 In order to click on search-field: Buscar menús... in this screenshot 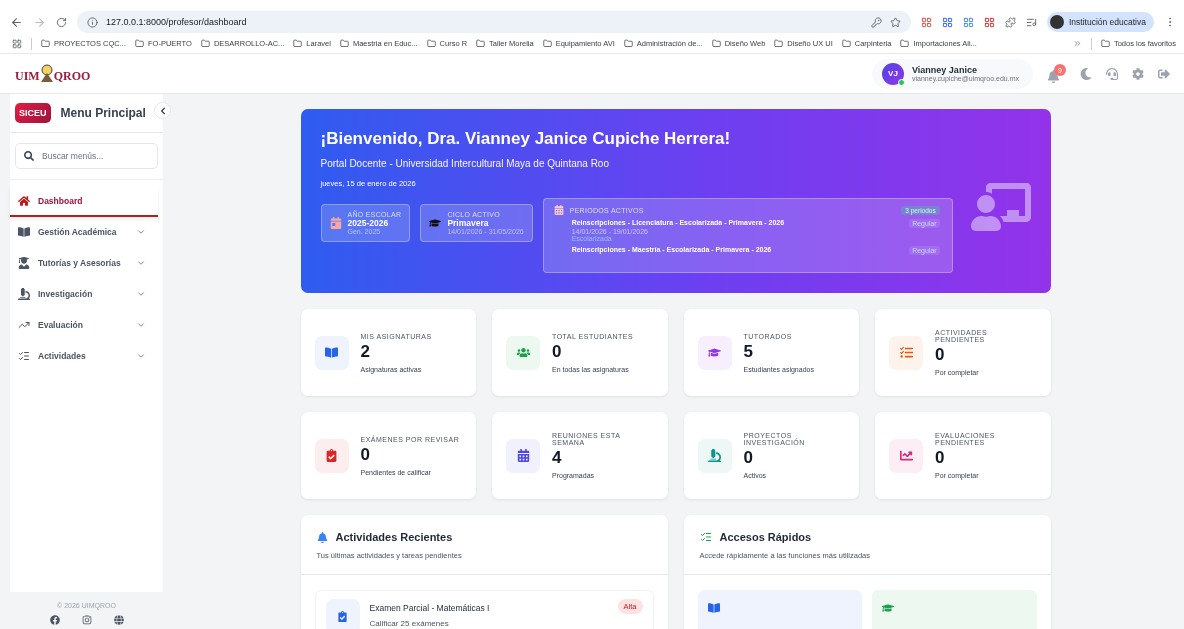, I will do `click(86, 156)`.